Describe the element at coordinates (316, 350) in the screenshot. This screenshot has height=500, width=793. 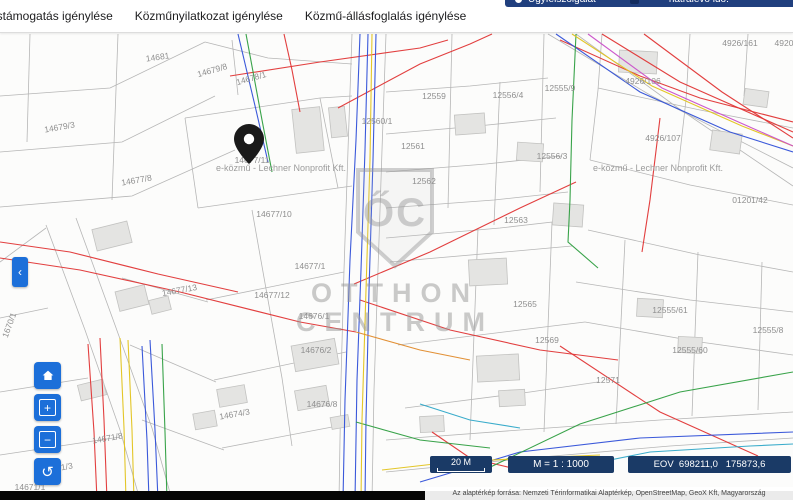
I see `parcel-label: 14676/2` at that location.